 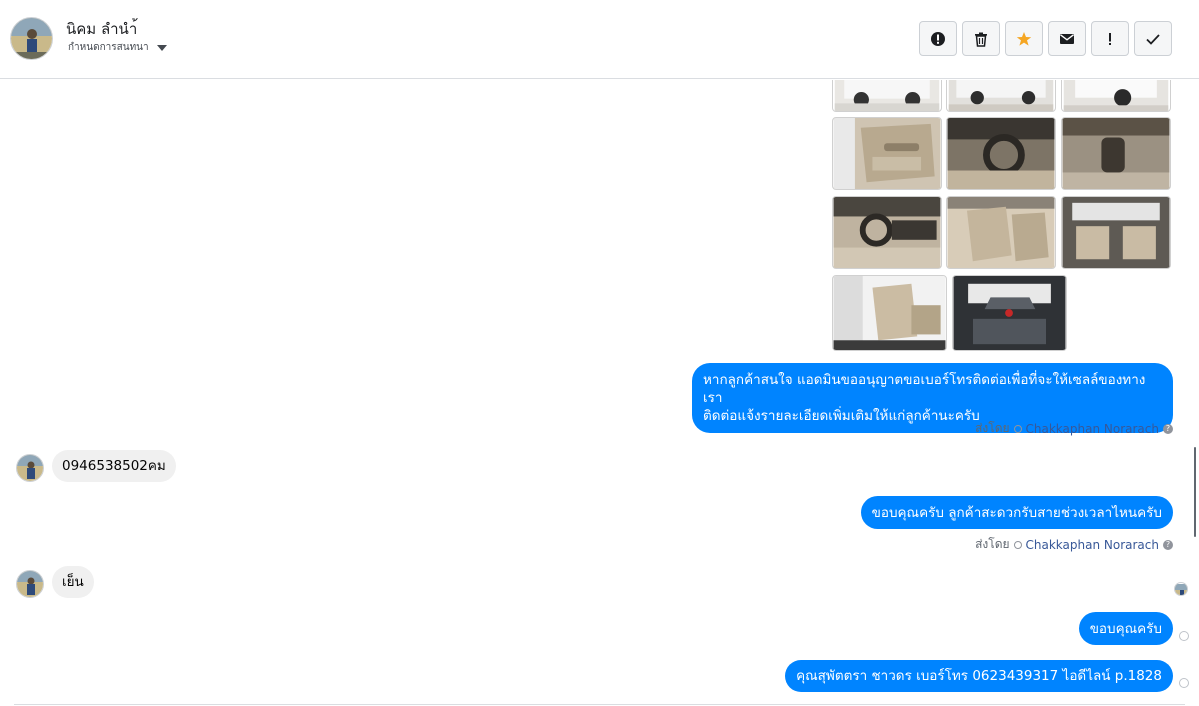 I want to click on outgoing-message: ขอบคุณครับ, so click(x=1125, y=628).